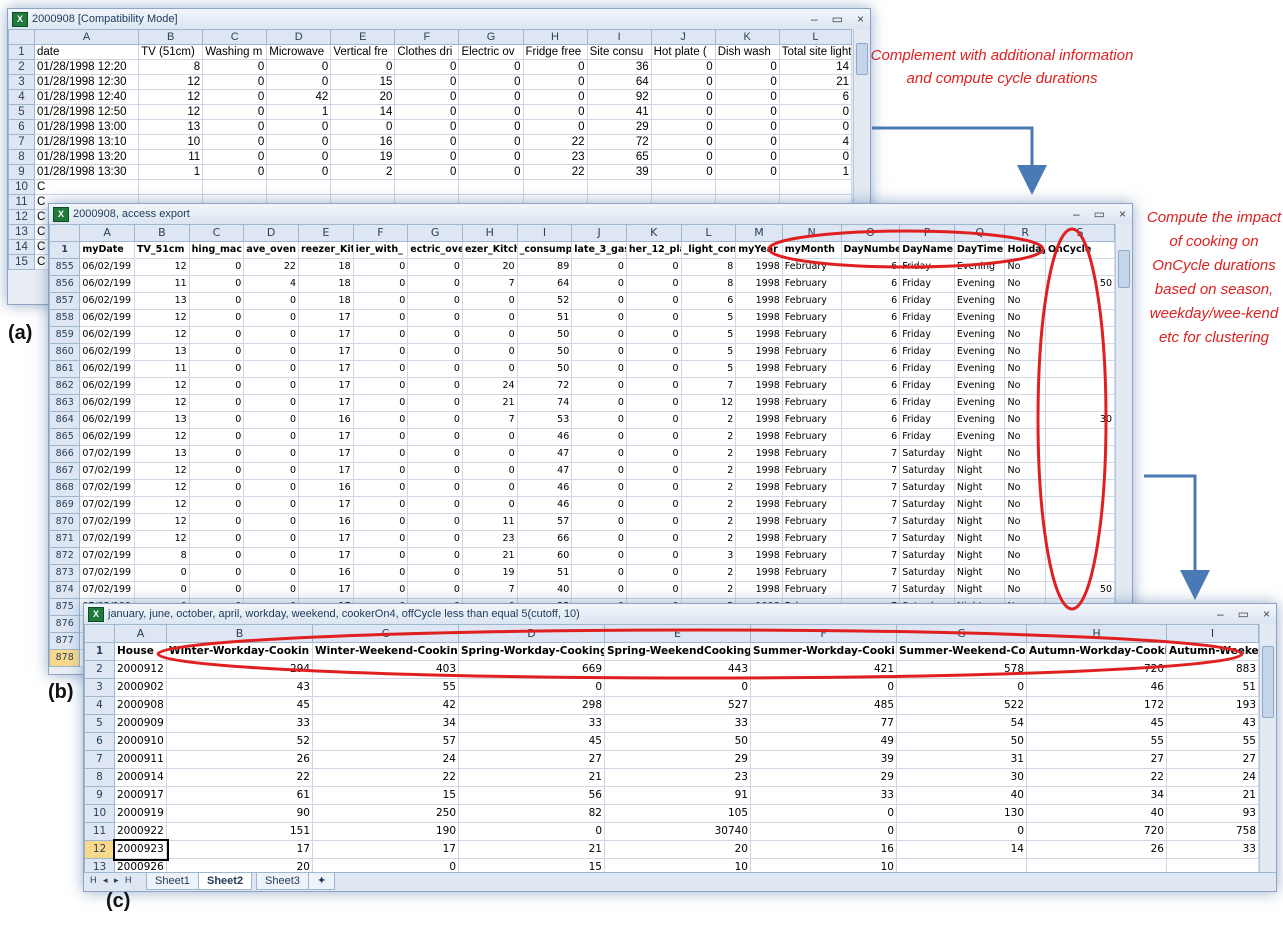 This screenshot has height=935, width=1283. What do you see at coordinates (99, 723) in the screenshot?
I see `row-number: 5` at bounding box center [99, 723].